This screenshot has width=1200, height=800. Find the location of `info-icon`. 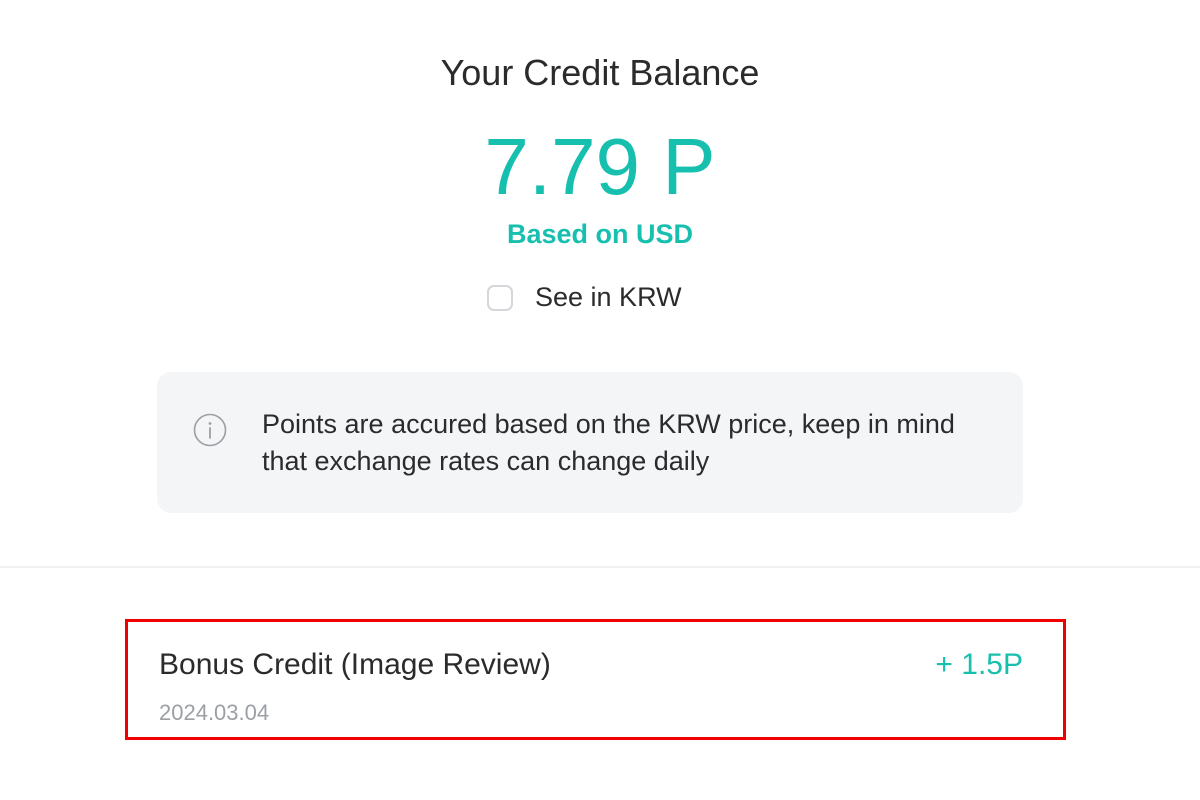

info-icon is located at coordinates (210, 430).